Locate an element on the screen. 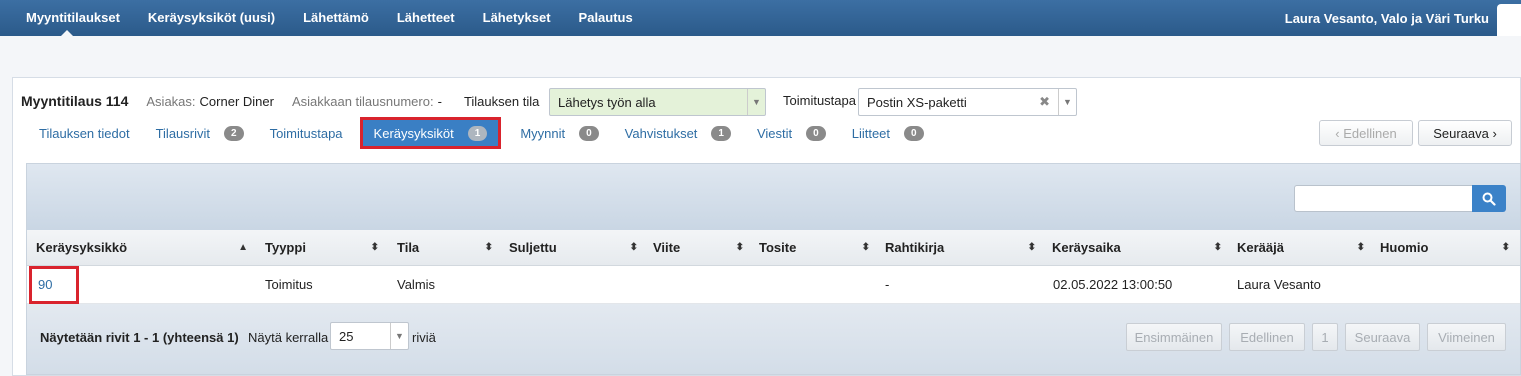 The width and height of the screenshot is (1521, 376). delivery-value: Postin XS-paketti is located at coordinates (917, 102).